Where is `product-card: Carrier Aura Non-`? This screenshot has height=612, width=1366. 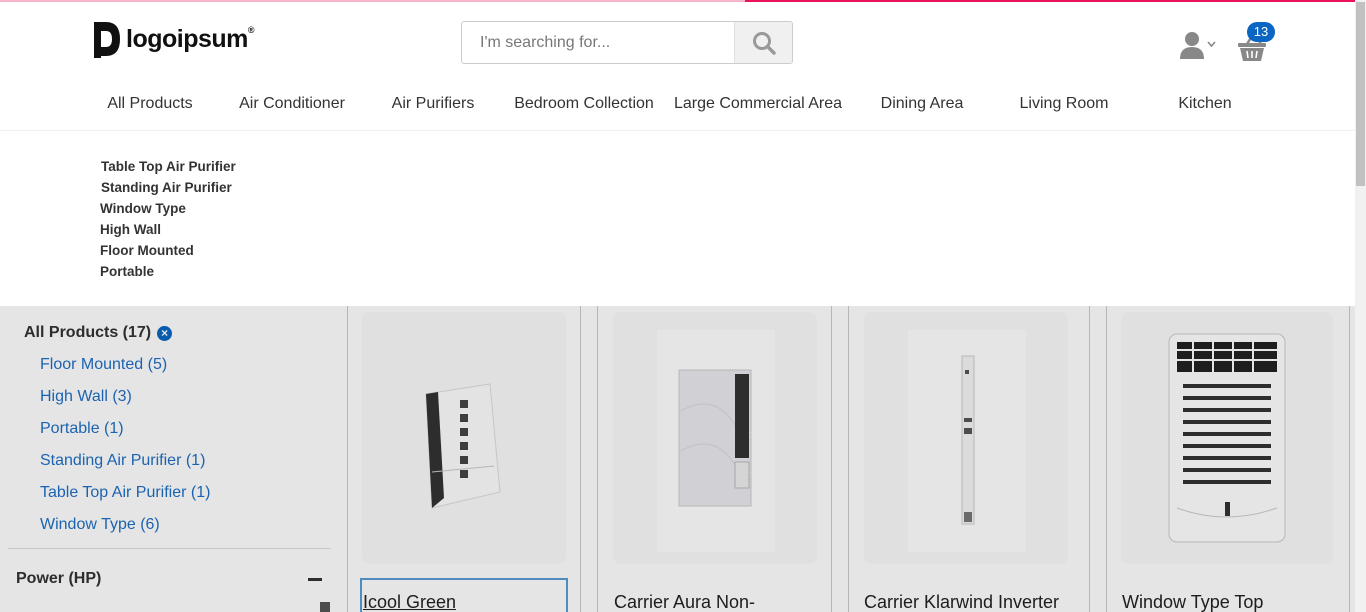 product-card: Carrier Aura Non- is located at coordinates (715, 462).